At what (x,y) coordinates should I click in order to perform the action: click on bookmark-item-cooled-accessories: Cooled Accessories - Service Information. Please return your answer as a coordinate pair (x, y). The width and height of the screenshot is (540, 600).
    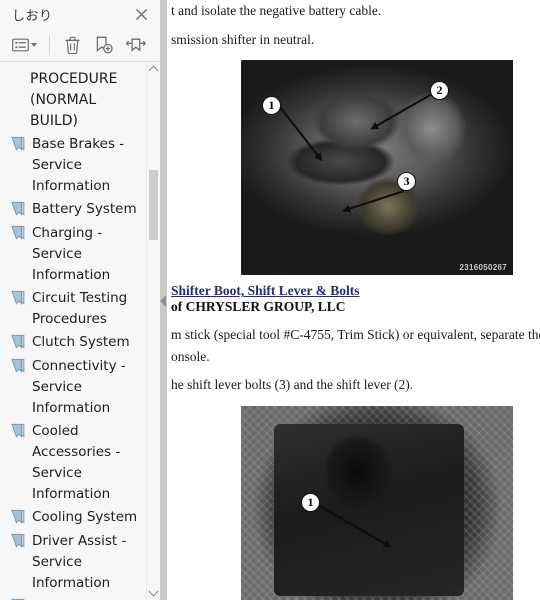
    Looking at the image, I should click on (73, 463).